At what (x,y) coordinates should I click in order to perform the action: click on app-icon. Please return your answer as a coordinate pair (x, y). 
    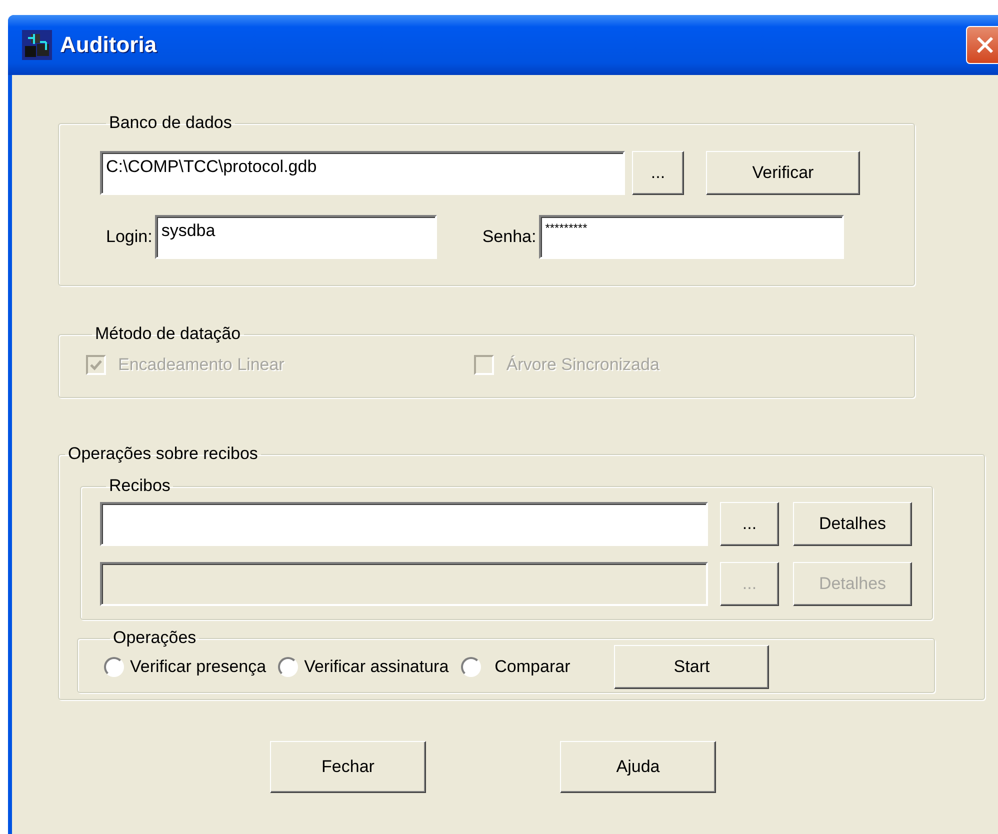
    Looking at the image, I should click on (37, 45).